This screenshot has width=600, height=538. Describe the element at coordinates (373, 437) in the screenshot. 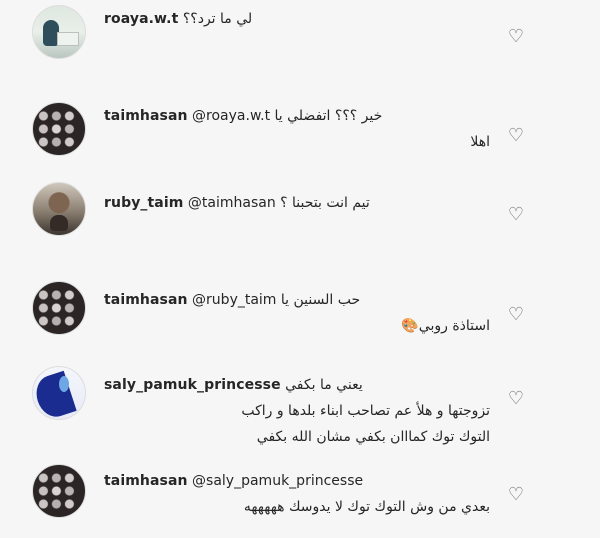

I see `comment-text-line: التوك توك كمااان بكفي مشان الله بكفي` at that location.